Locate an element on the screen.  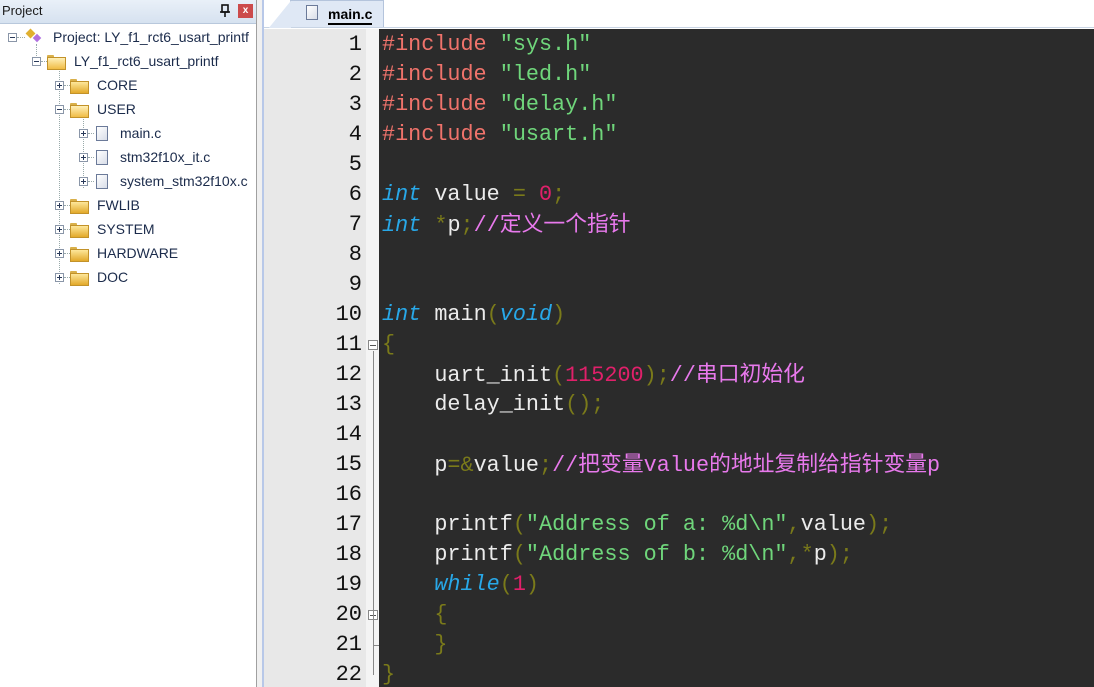
code-line: uart_init(115200);//串口初始化 is located at coordinates (593, 375).